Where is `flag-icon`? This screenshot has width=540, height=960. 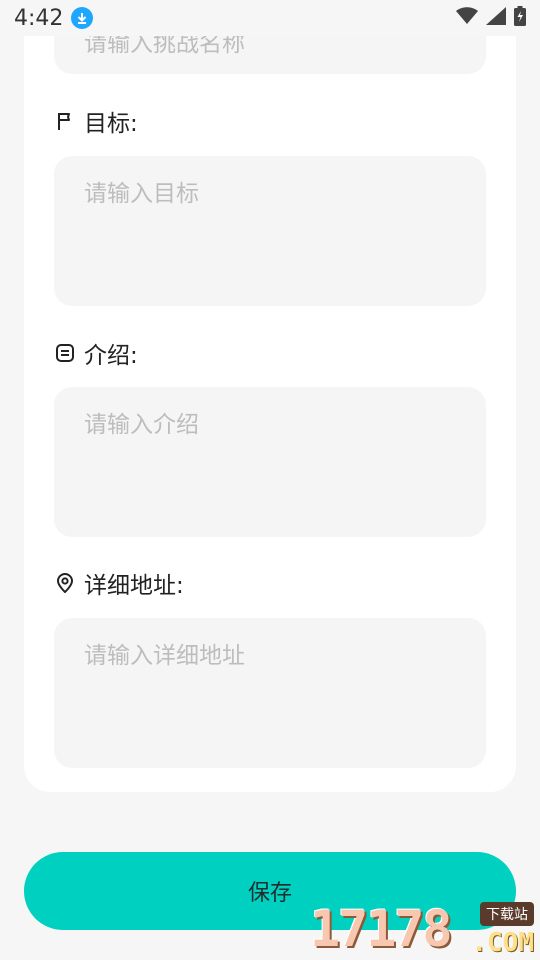
flag-icon is located at coordinates (65, 121).